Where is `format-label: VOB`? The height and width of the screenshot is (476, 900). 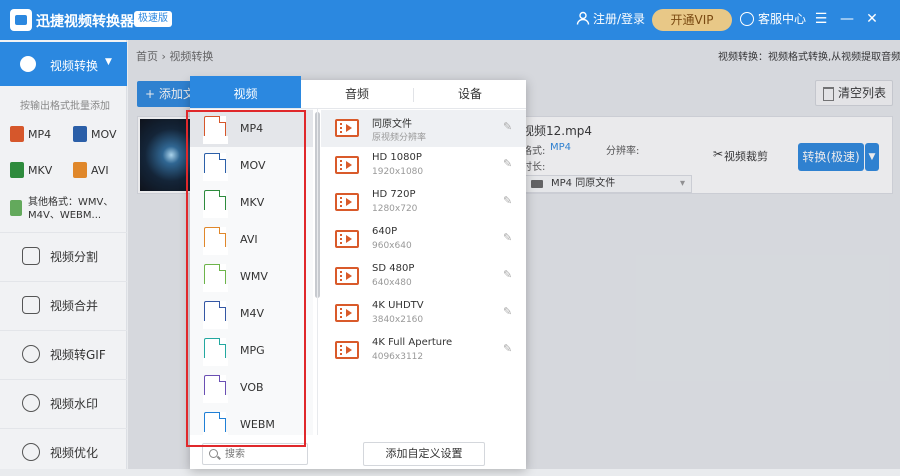 format-label: VOB is located at coordinates (252, 387).